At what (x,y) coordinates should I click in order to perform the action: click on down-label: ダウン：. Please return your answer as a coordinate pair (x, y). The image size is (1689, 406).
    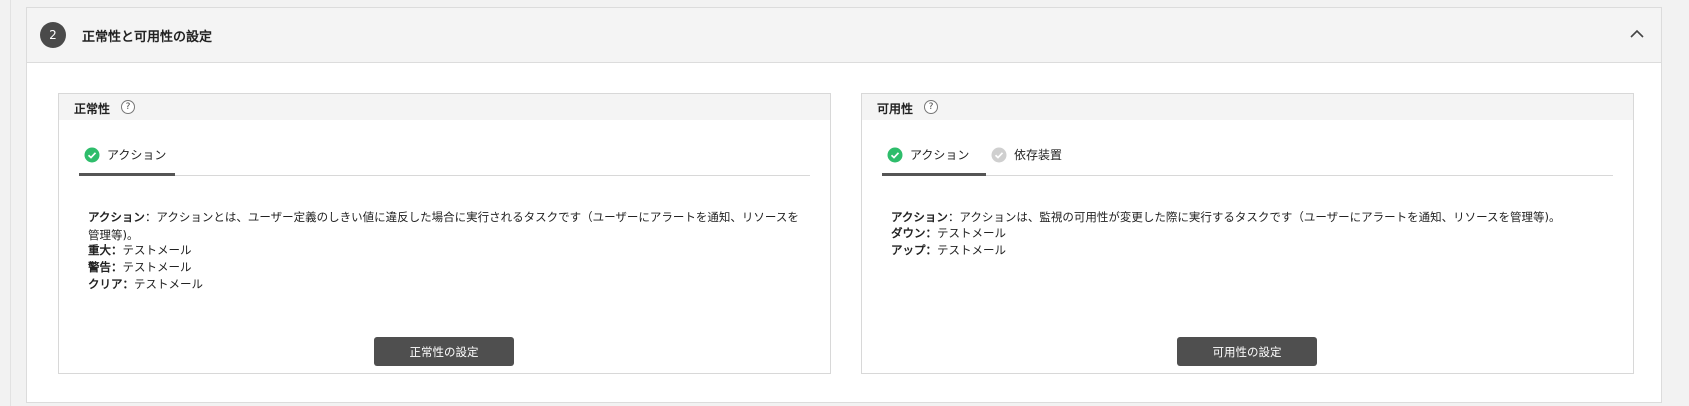
    Looking at the image, I should click on (914, 233).